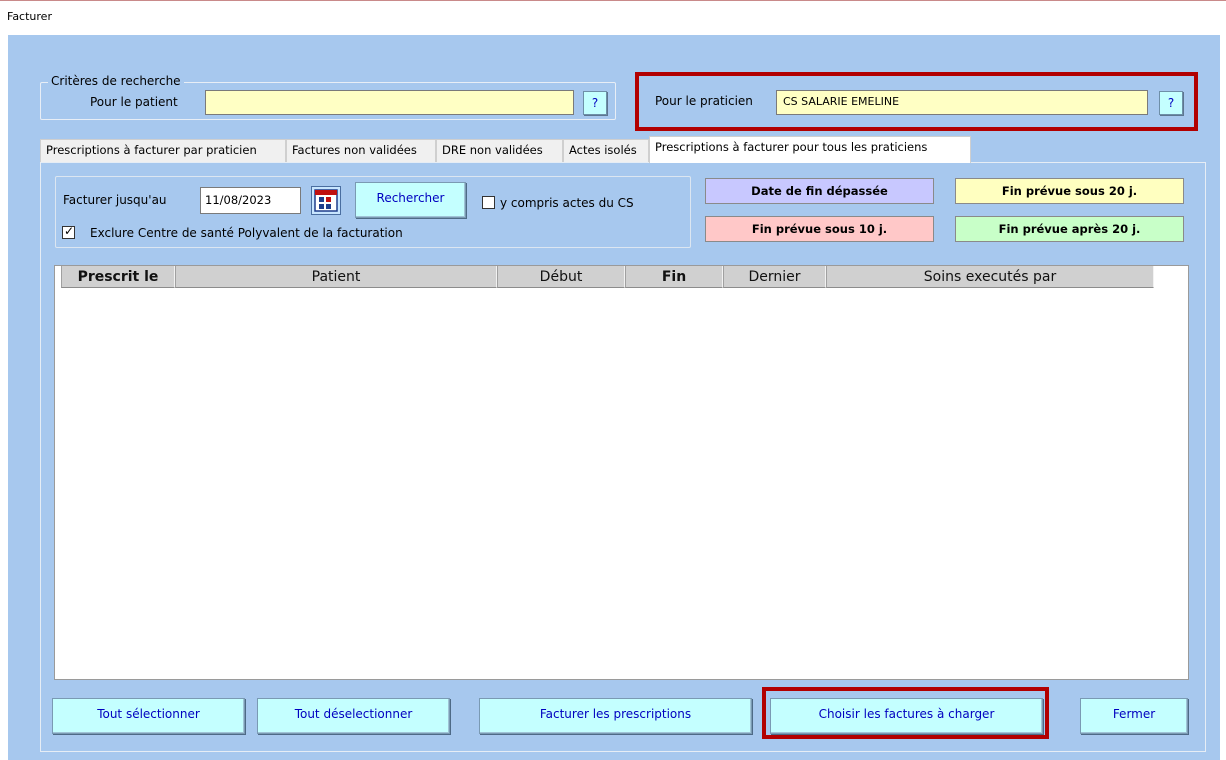 The image size is (1226, 760). I want to click on search-criteria-label: Critères de recherche, so click(116, 81).